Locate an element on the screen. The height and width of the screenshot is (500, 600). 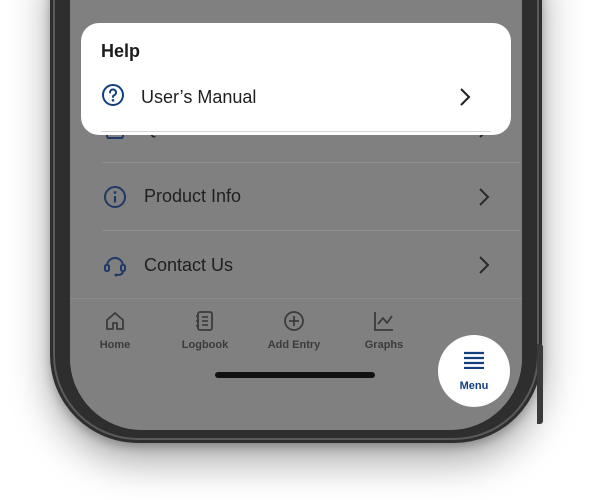
section-title: Help is located at coordinates (121, 51).